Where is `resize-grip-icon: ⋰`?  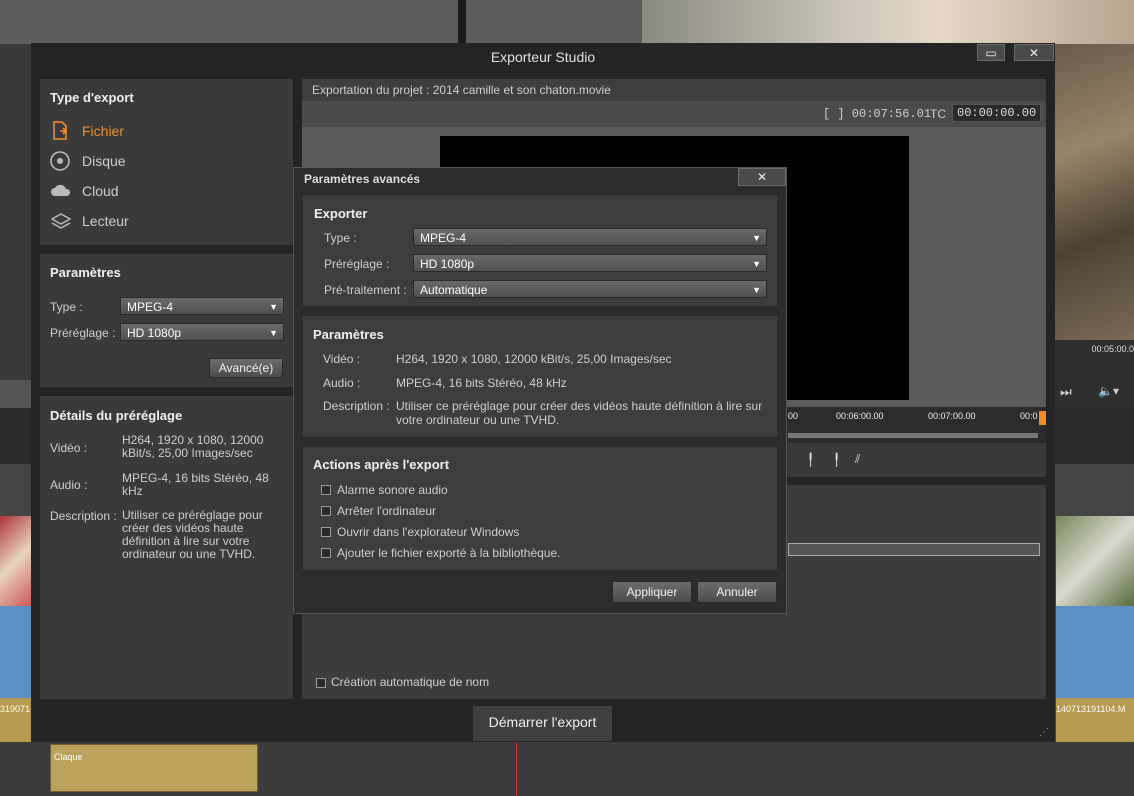 resize-grip-icon: ⋰ is located at coordinates (1044, 732).